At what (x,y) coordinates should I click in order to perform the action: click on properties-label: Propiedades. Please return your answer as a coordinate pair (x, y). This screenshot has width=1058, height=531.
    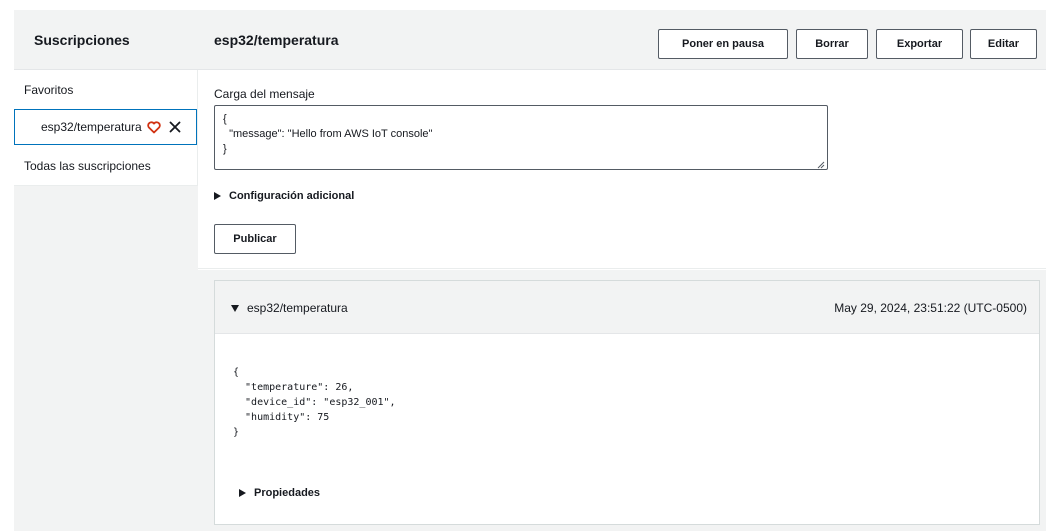
    Looking at the image, I should click on (287, 493).